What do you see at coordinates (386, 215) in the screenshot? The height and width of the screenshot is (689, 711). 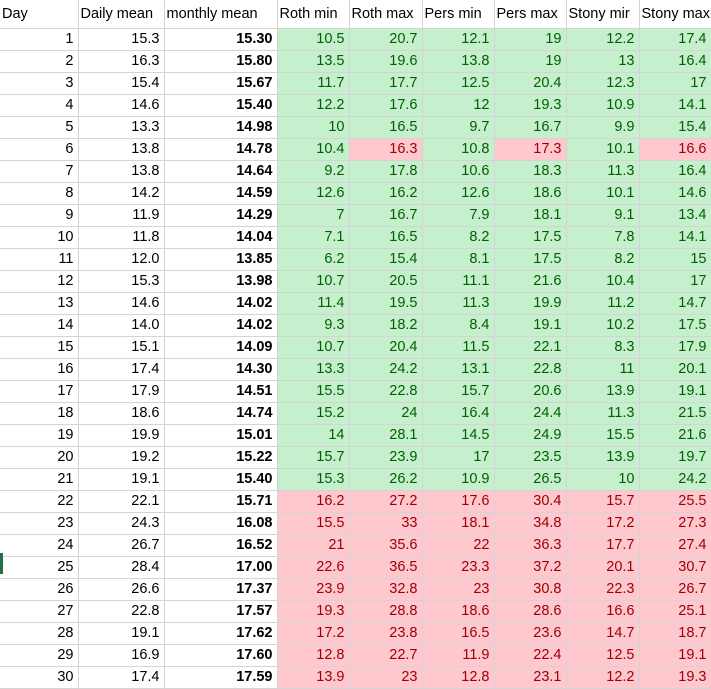 I see `cell-roth-max: 16.7` at bounding box center [386, 215].